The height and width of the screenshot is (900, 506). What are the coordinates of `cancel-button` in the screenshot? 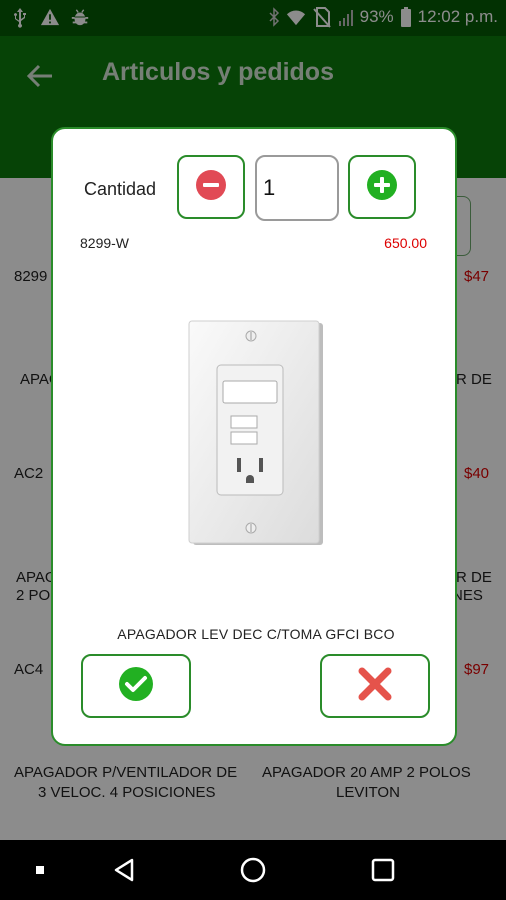 It's located at (375, 686).